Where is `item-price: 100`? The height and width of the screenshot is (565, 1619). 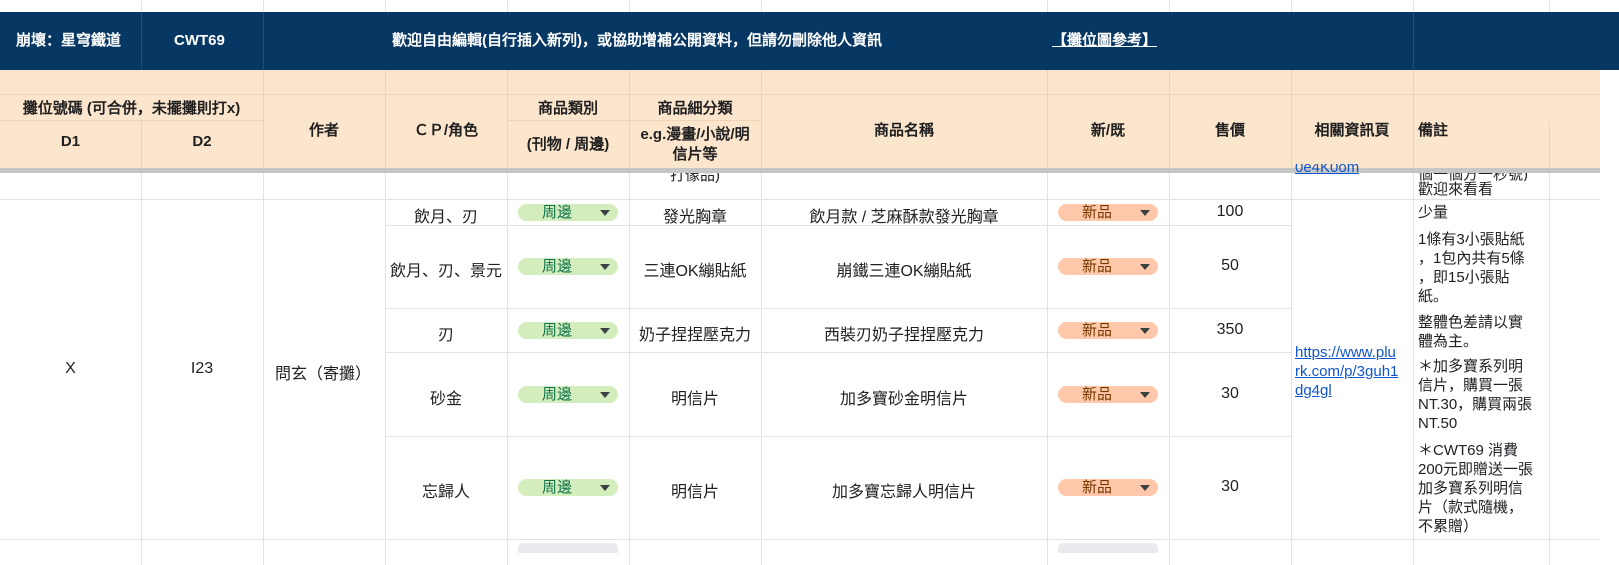
item-price: 100 is located at coordinates (1230, 212).